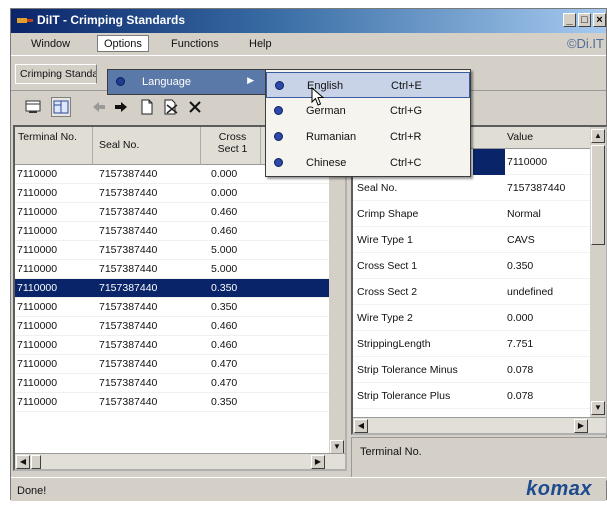 This screenshot has height=506, width=607. What do you see at coordinates (479, 396) in the screenshot?
I see `property-row: Strip Tolerance Plus 0.078` at bounding box center [479, 396].